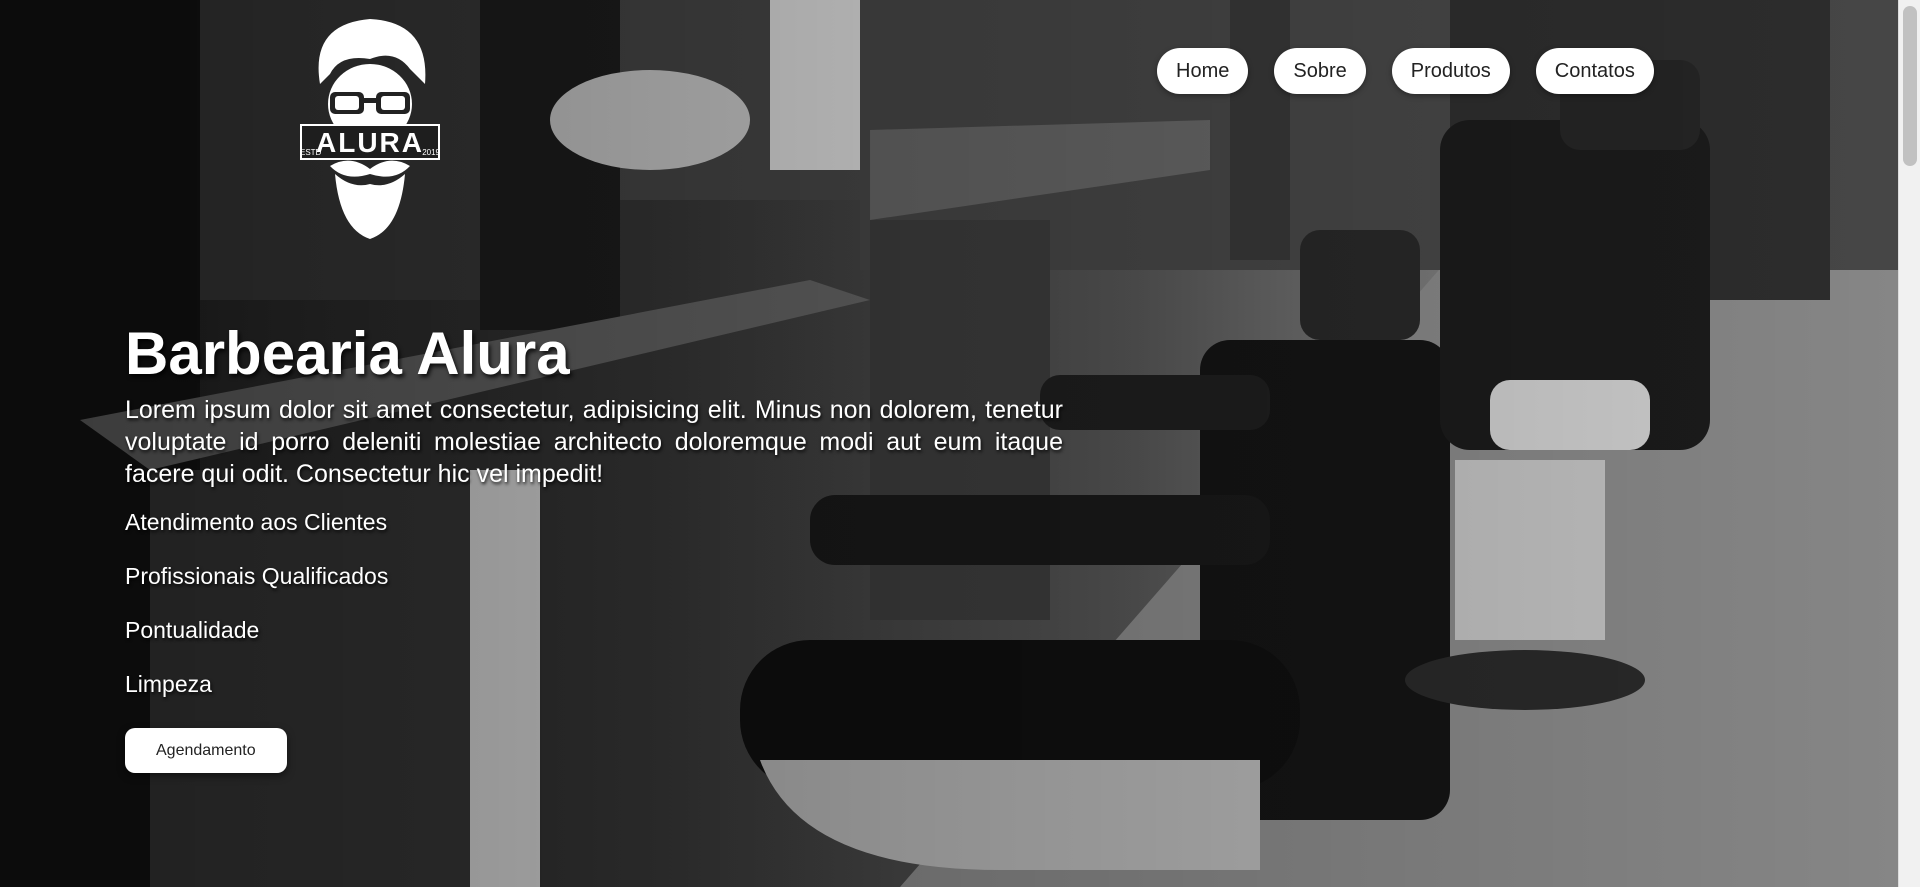 Image resolution: width=1920 pixels, height=887 pixels. Describe the element at coordinates (1320, 71) in the screenshot. I see `nav-sobre-button: Sobre` at that location.